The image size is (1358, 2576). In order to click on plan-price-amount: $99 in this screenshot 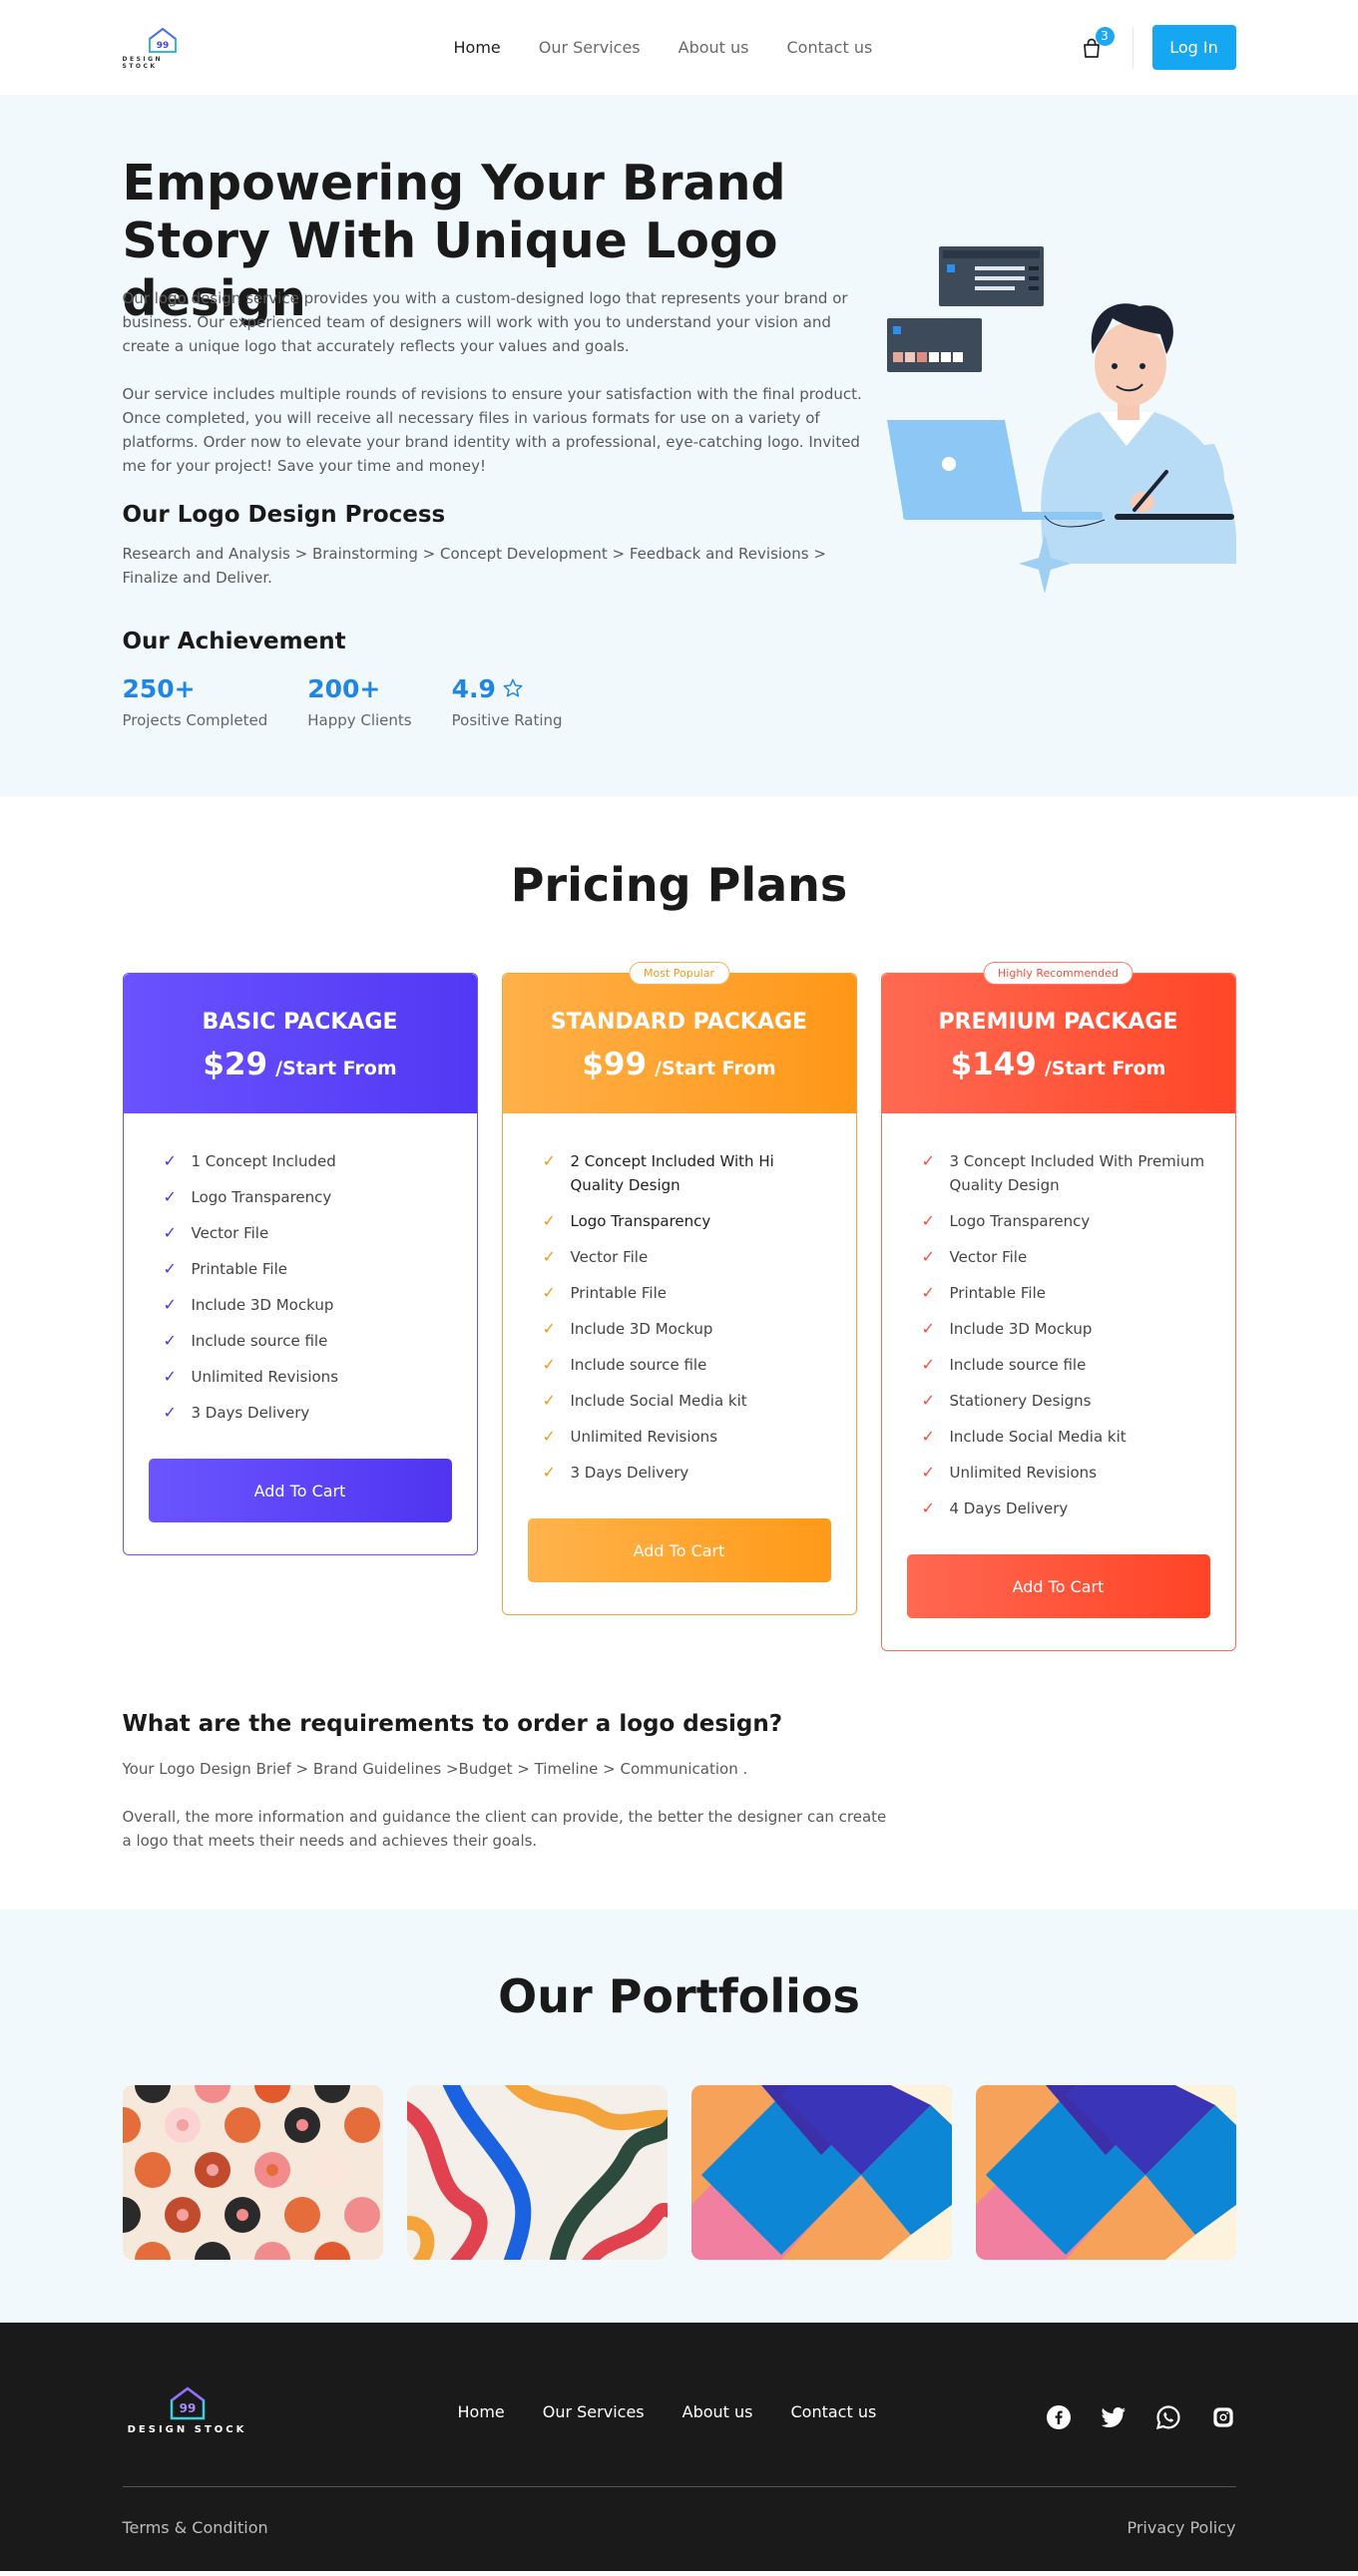, I will do `click(615, 1064)`.